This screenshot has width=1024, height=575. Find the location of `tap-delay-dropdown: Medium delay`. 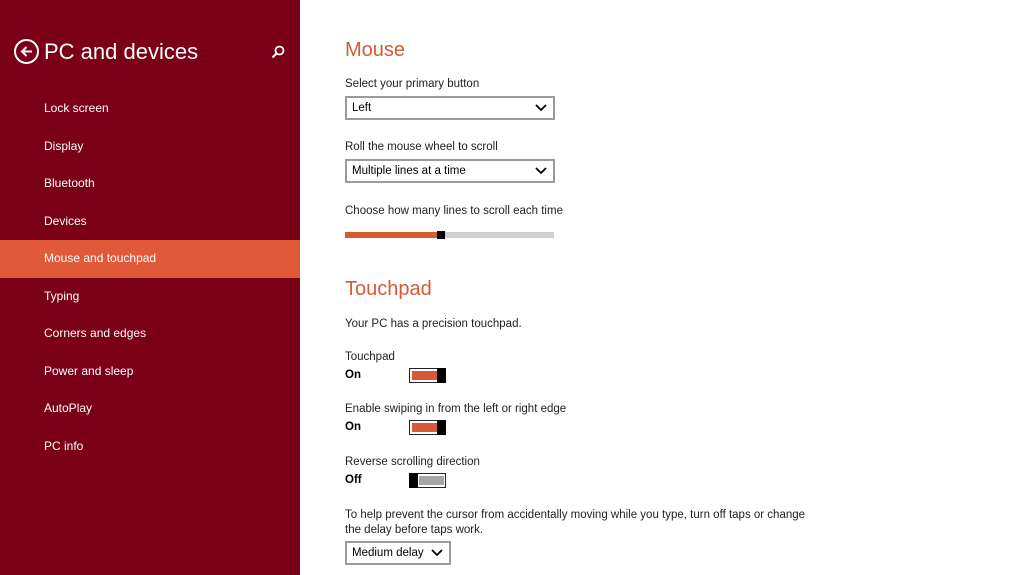

tap-delay-dropdown: Medium delay is located at coordinates (398, 553).